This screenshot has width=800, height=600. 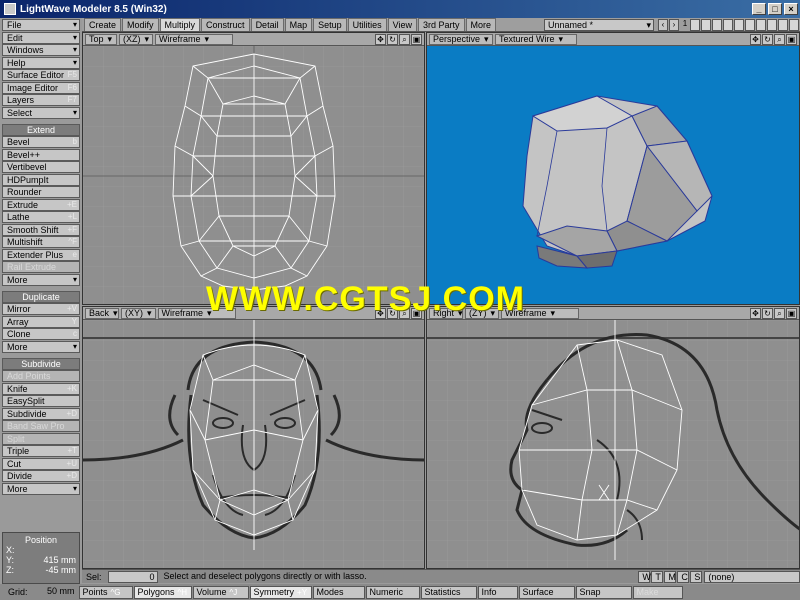 What do you see at coordinates (41, 154) in the screenshot?
I see `bevel-button: Bevel++` at bounding box center [41, 154].